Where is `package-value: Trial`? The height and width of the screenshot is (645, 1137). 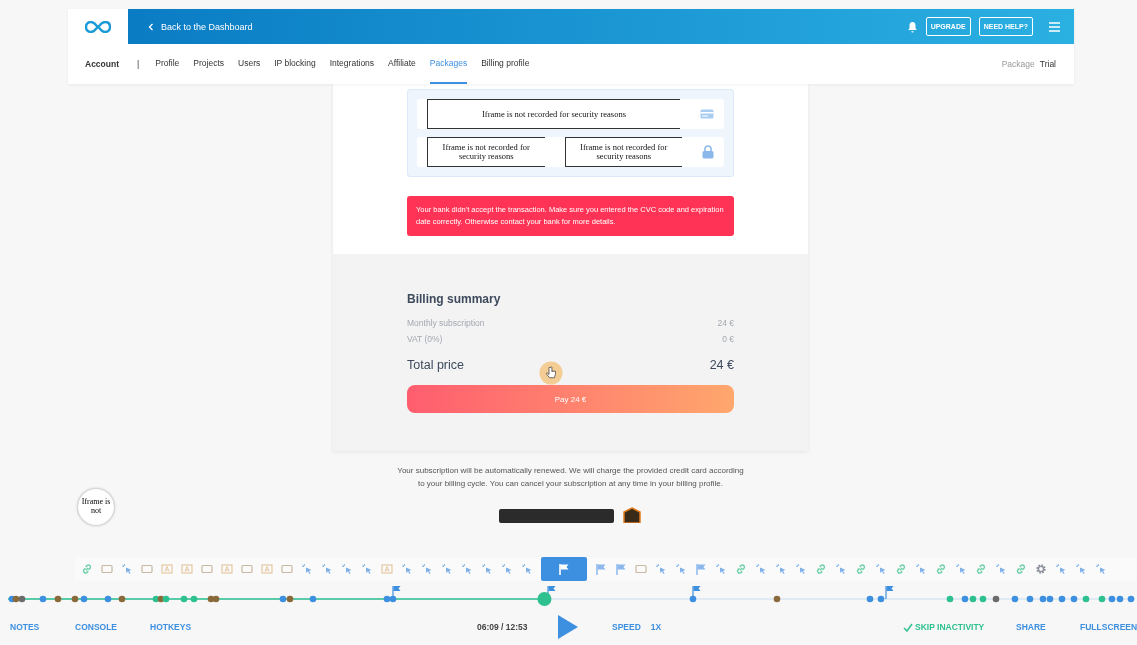 package-value: Trial is located at coordinates (1047, 64).